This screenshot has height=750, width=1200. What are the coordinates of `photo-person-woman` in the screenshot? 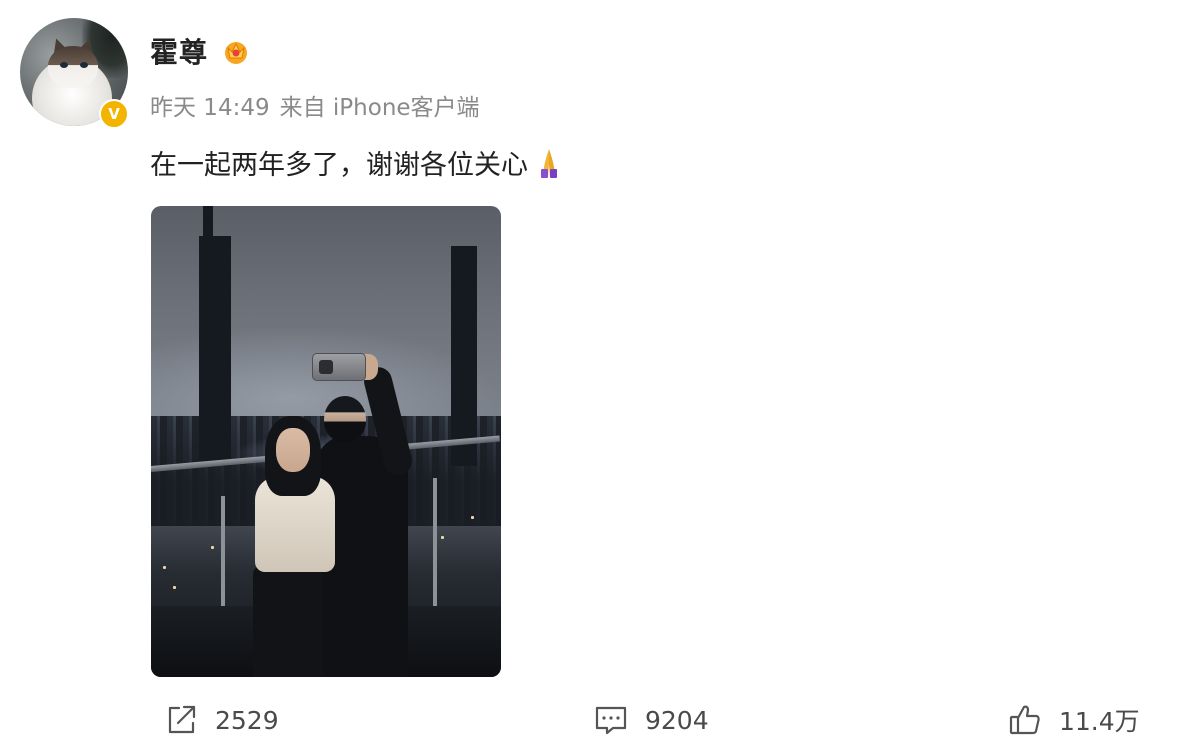 It's located at (296, 546).